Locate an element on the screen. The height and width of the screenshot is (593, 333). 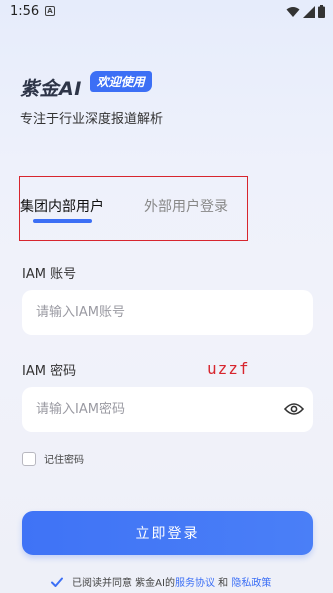
battery-icon is located at coordinates (321, 11).